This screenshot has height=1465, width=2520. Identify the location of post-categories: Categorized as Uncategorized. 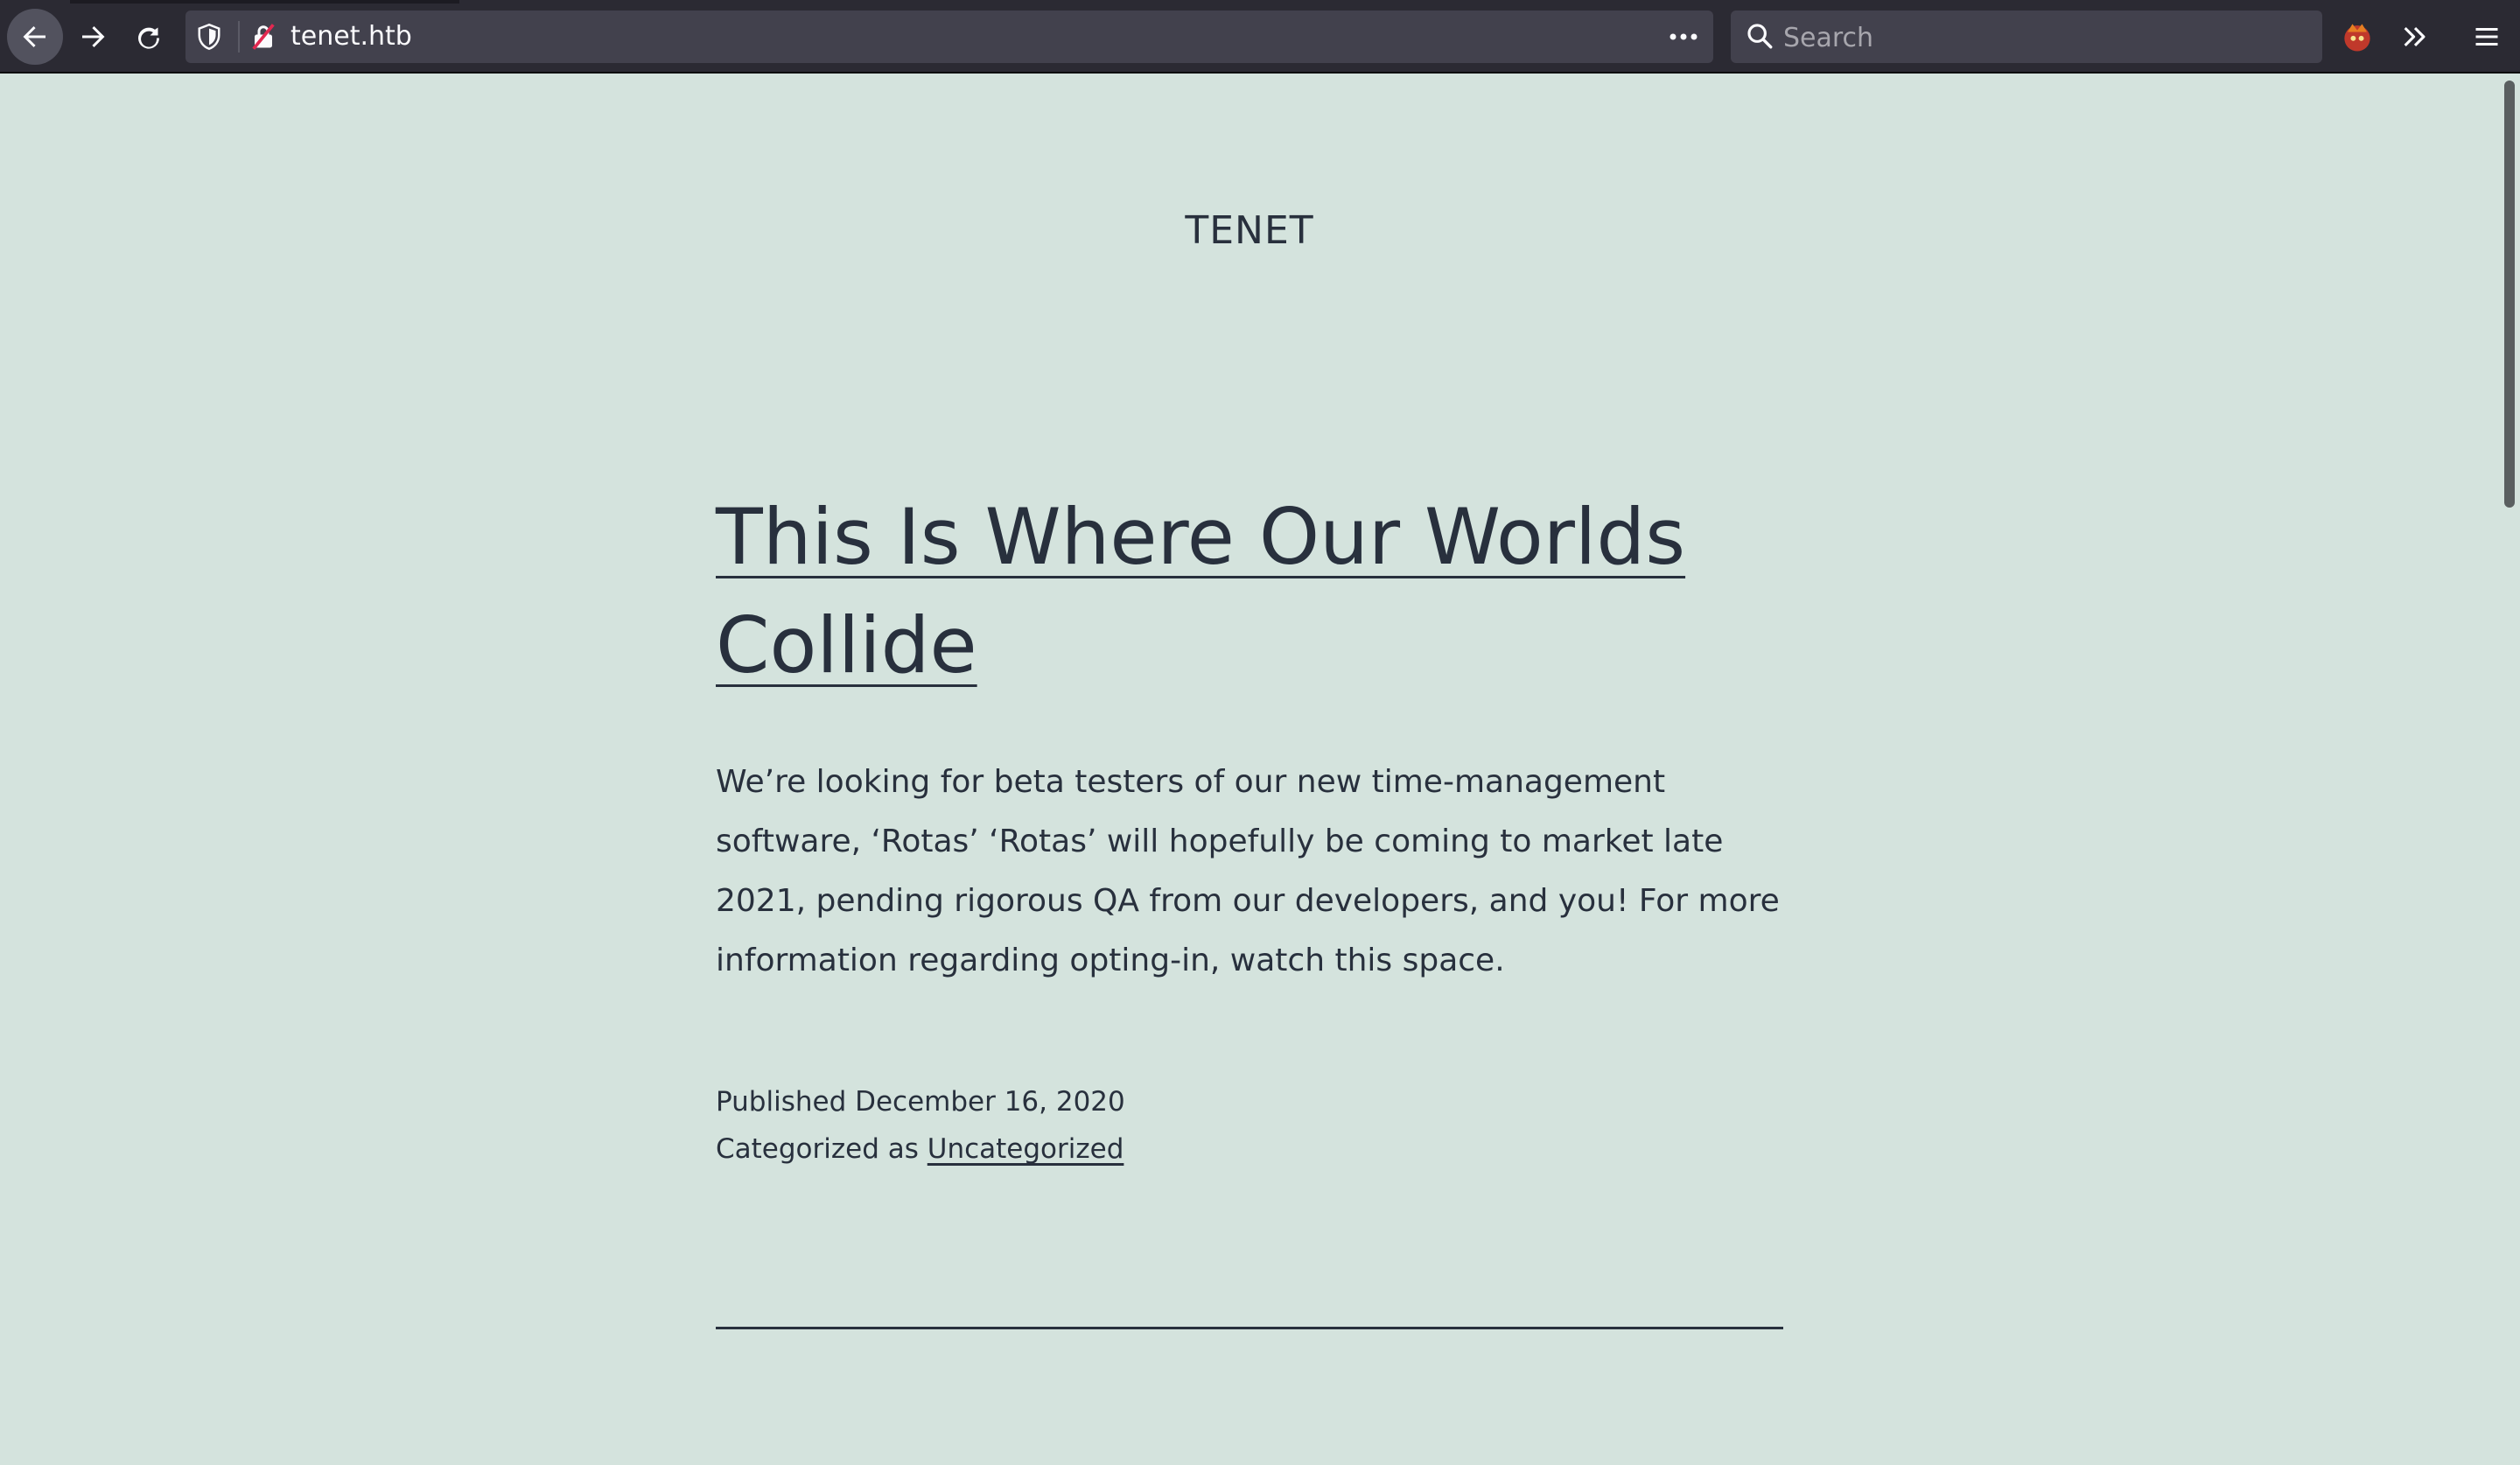
(1254, 1149).